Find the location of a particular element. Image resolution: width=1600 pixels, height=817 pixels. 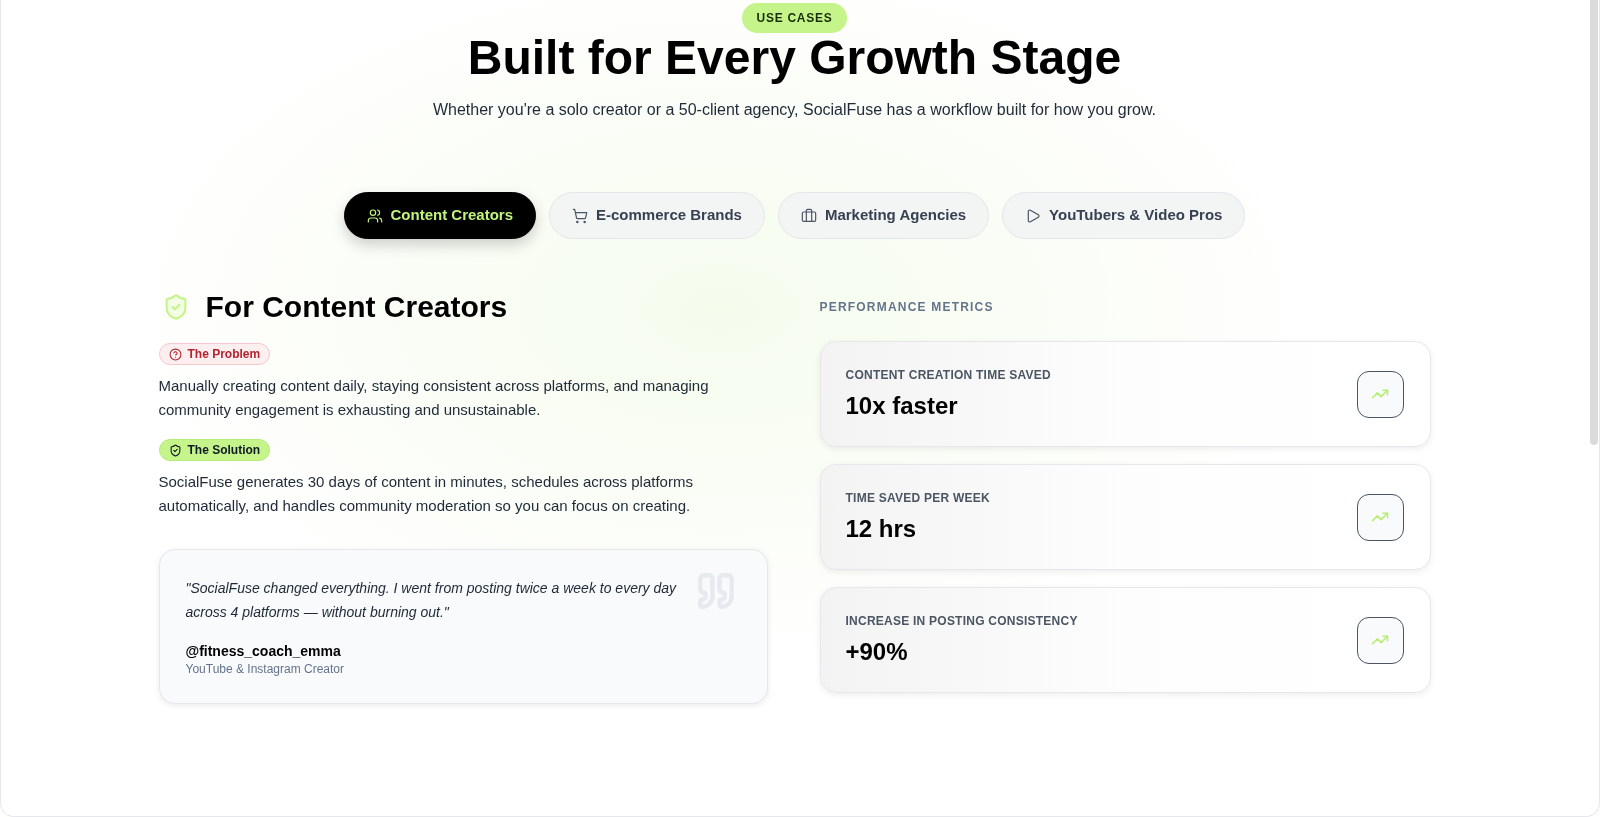

section-subtitle: Whether you're a solo creator or a 50-client agency, SocialFuse has a workflow built for how you grow. is located at coordinates (794, 110).